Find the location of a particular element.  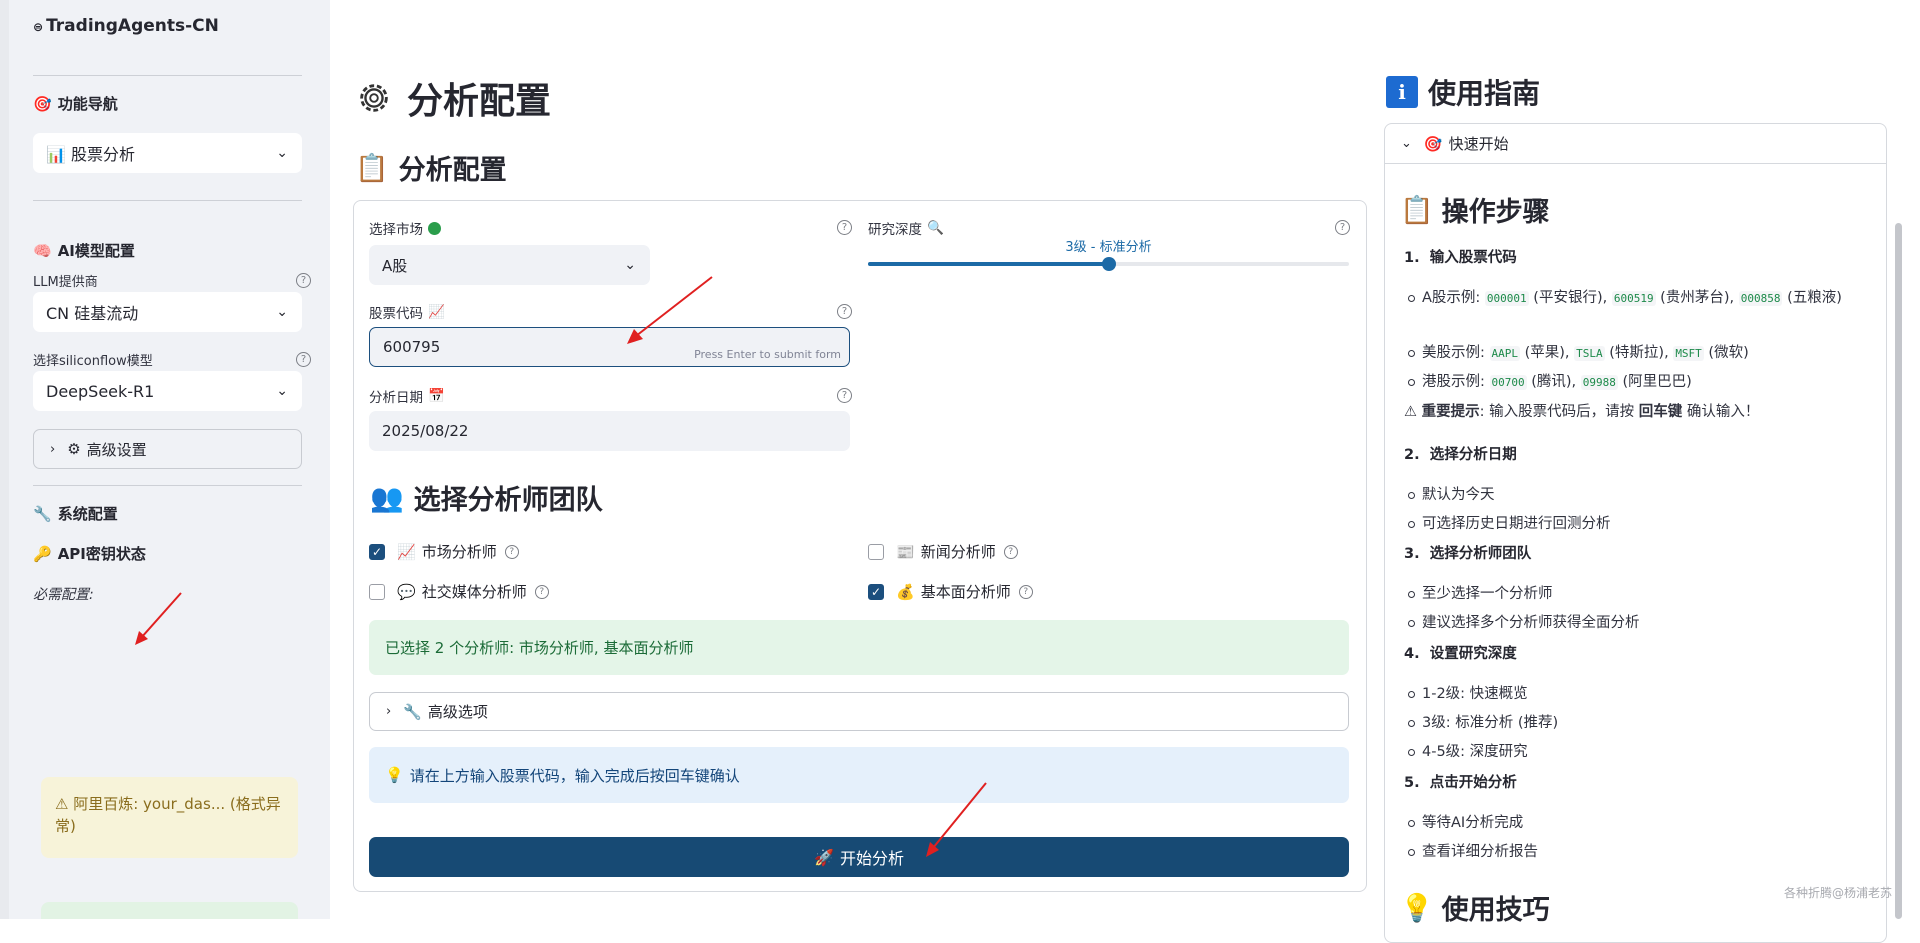

guide-title: i 使用指南 is located at coordinates (1463, 92).